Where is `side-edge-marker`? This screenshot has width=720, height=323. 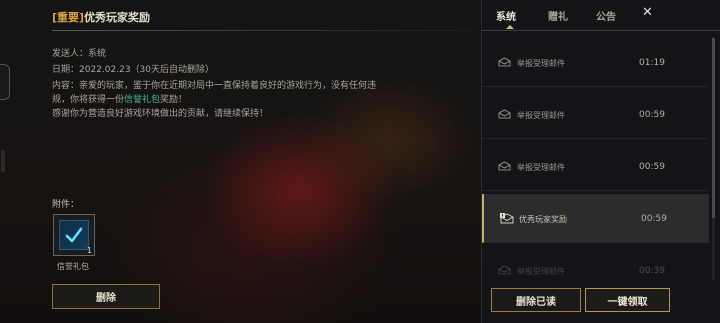
side-edge-marker is located at coordinates (3, 161).